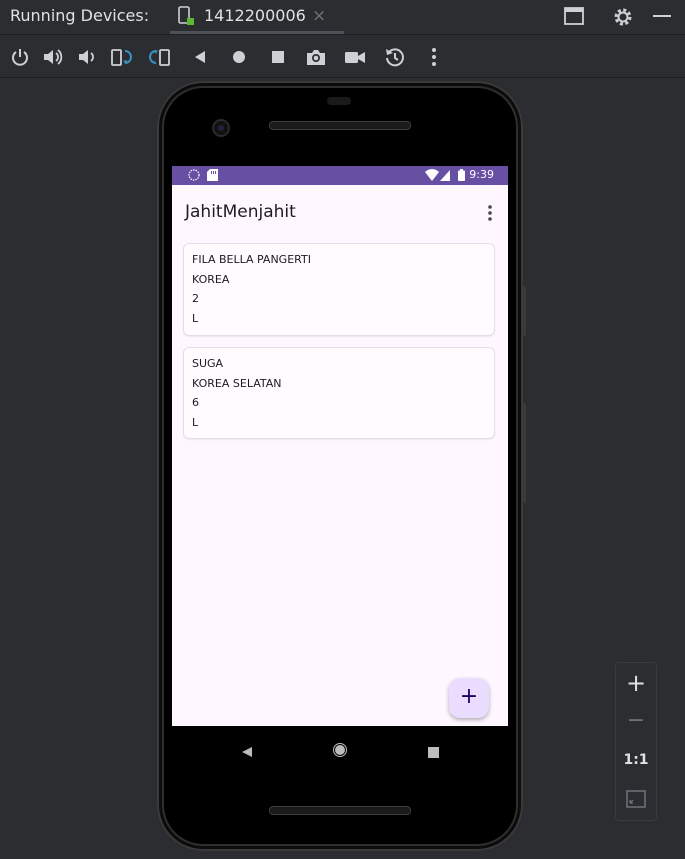 Image resolution: width=685 pixels, height=859 pixels. Describe the element at coordinates (239, 57) in the screenshot. I see `home-circle-icon` at that location.